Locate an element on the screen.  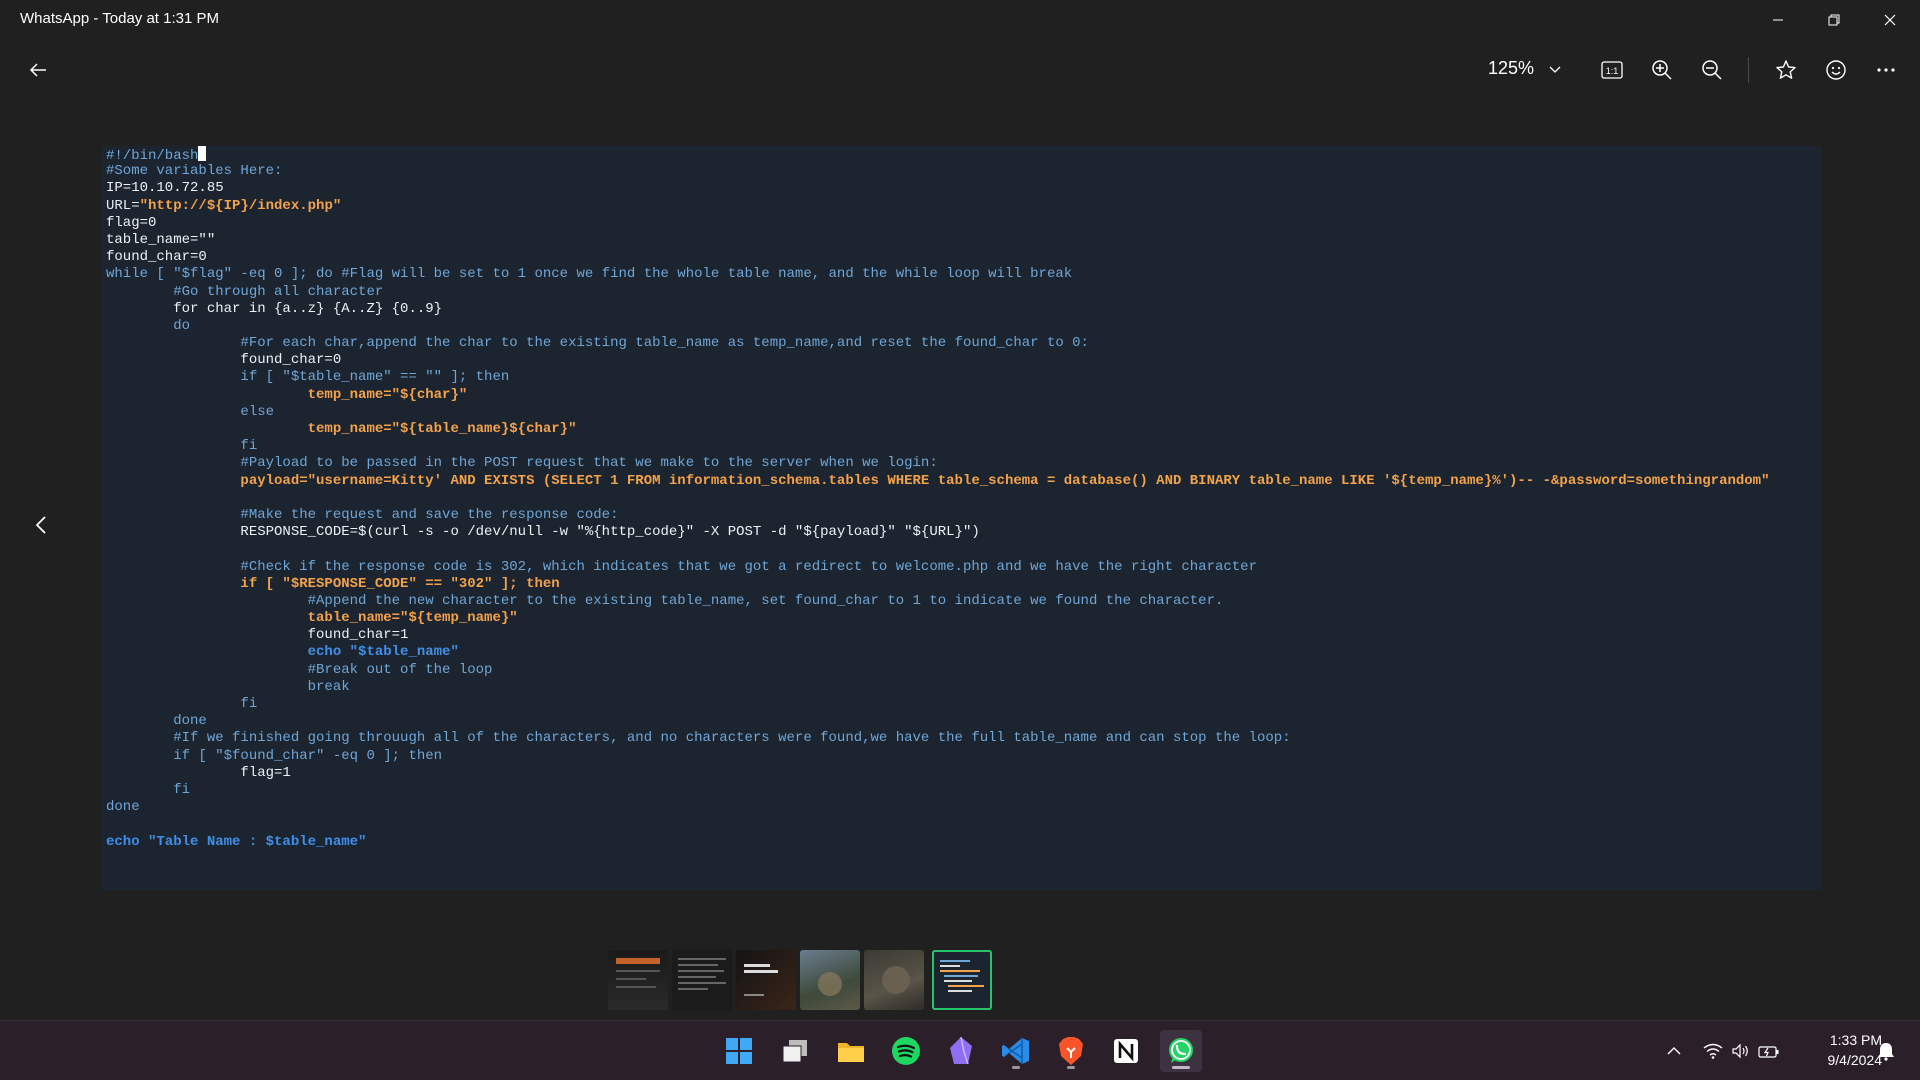
code-line: temp_name="${table_name}${char}" is located at coordinates (341, 429).